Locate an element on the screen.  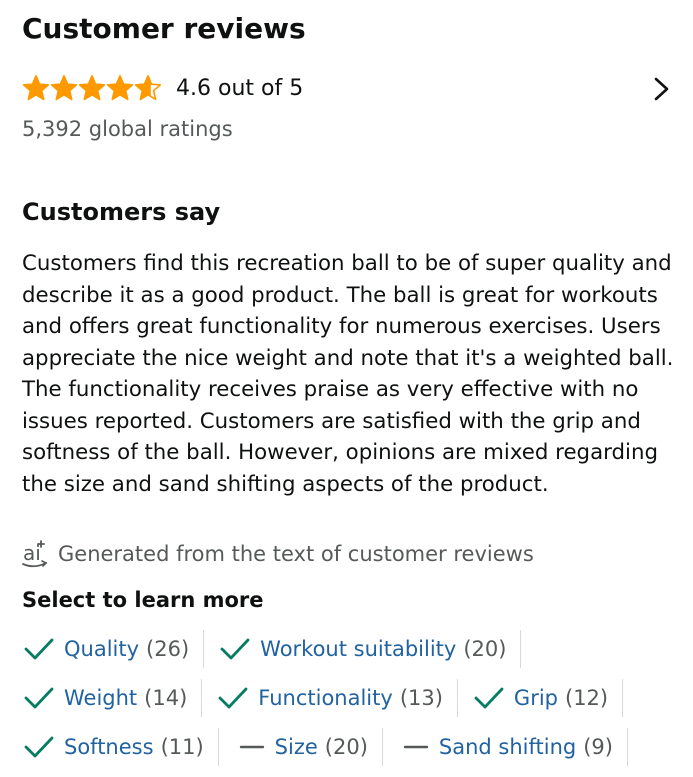
chip-row: Softness (11) Size (20) Sand shifting (9) is located at coordinates (348, 747).